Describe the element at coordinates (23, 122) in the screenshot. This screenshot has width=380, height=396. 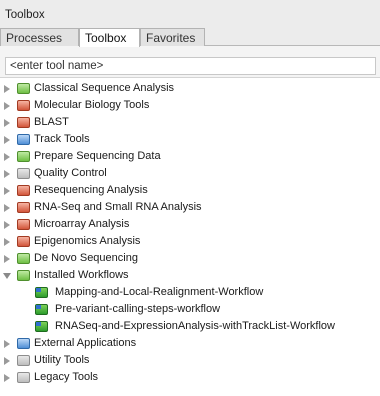
I see `blast-icon` at that location.